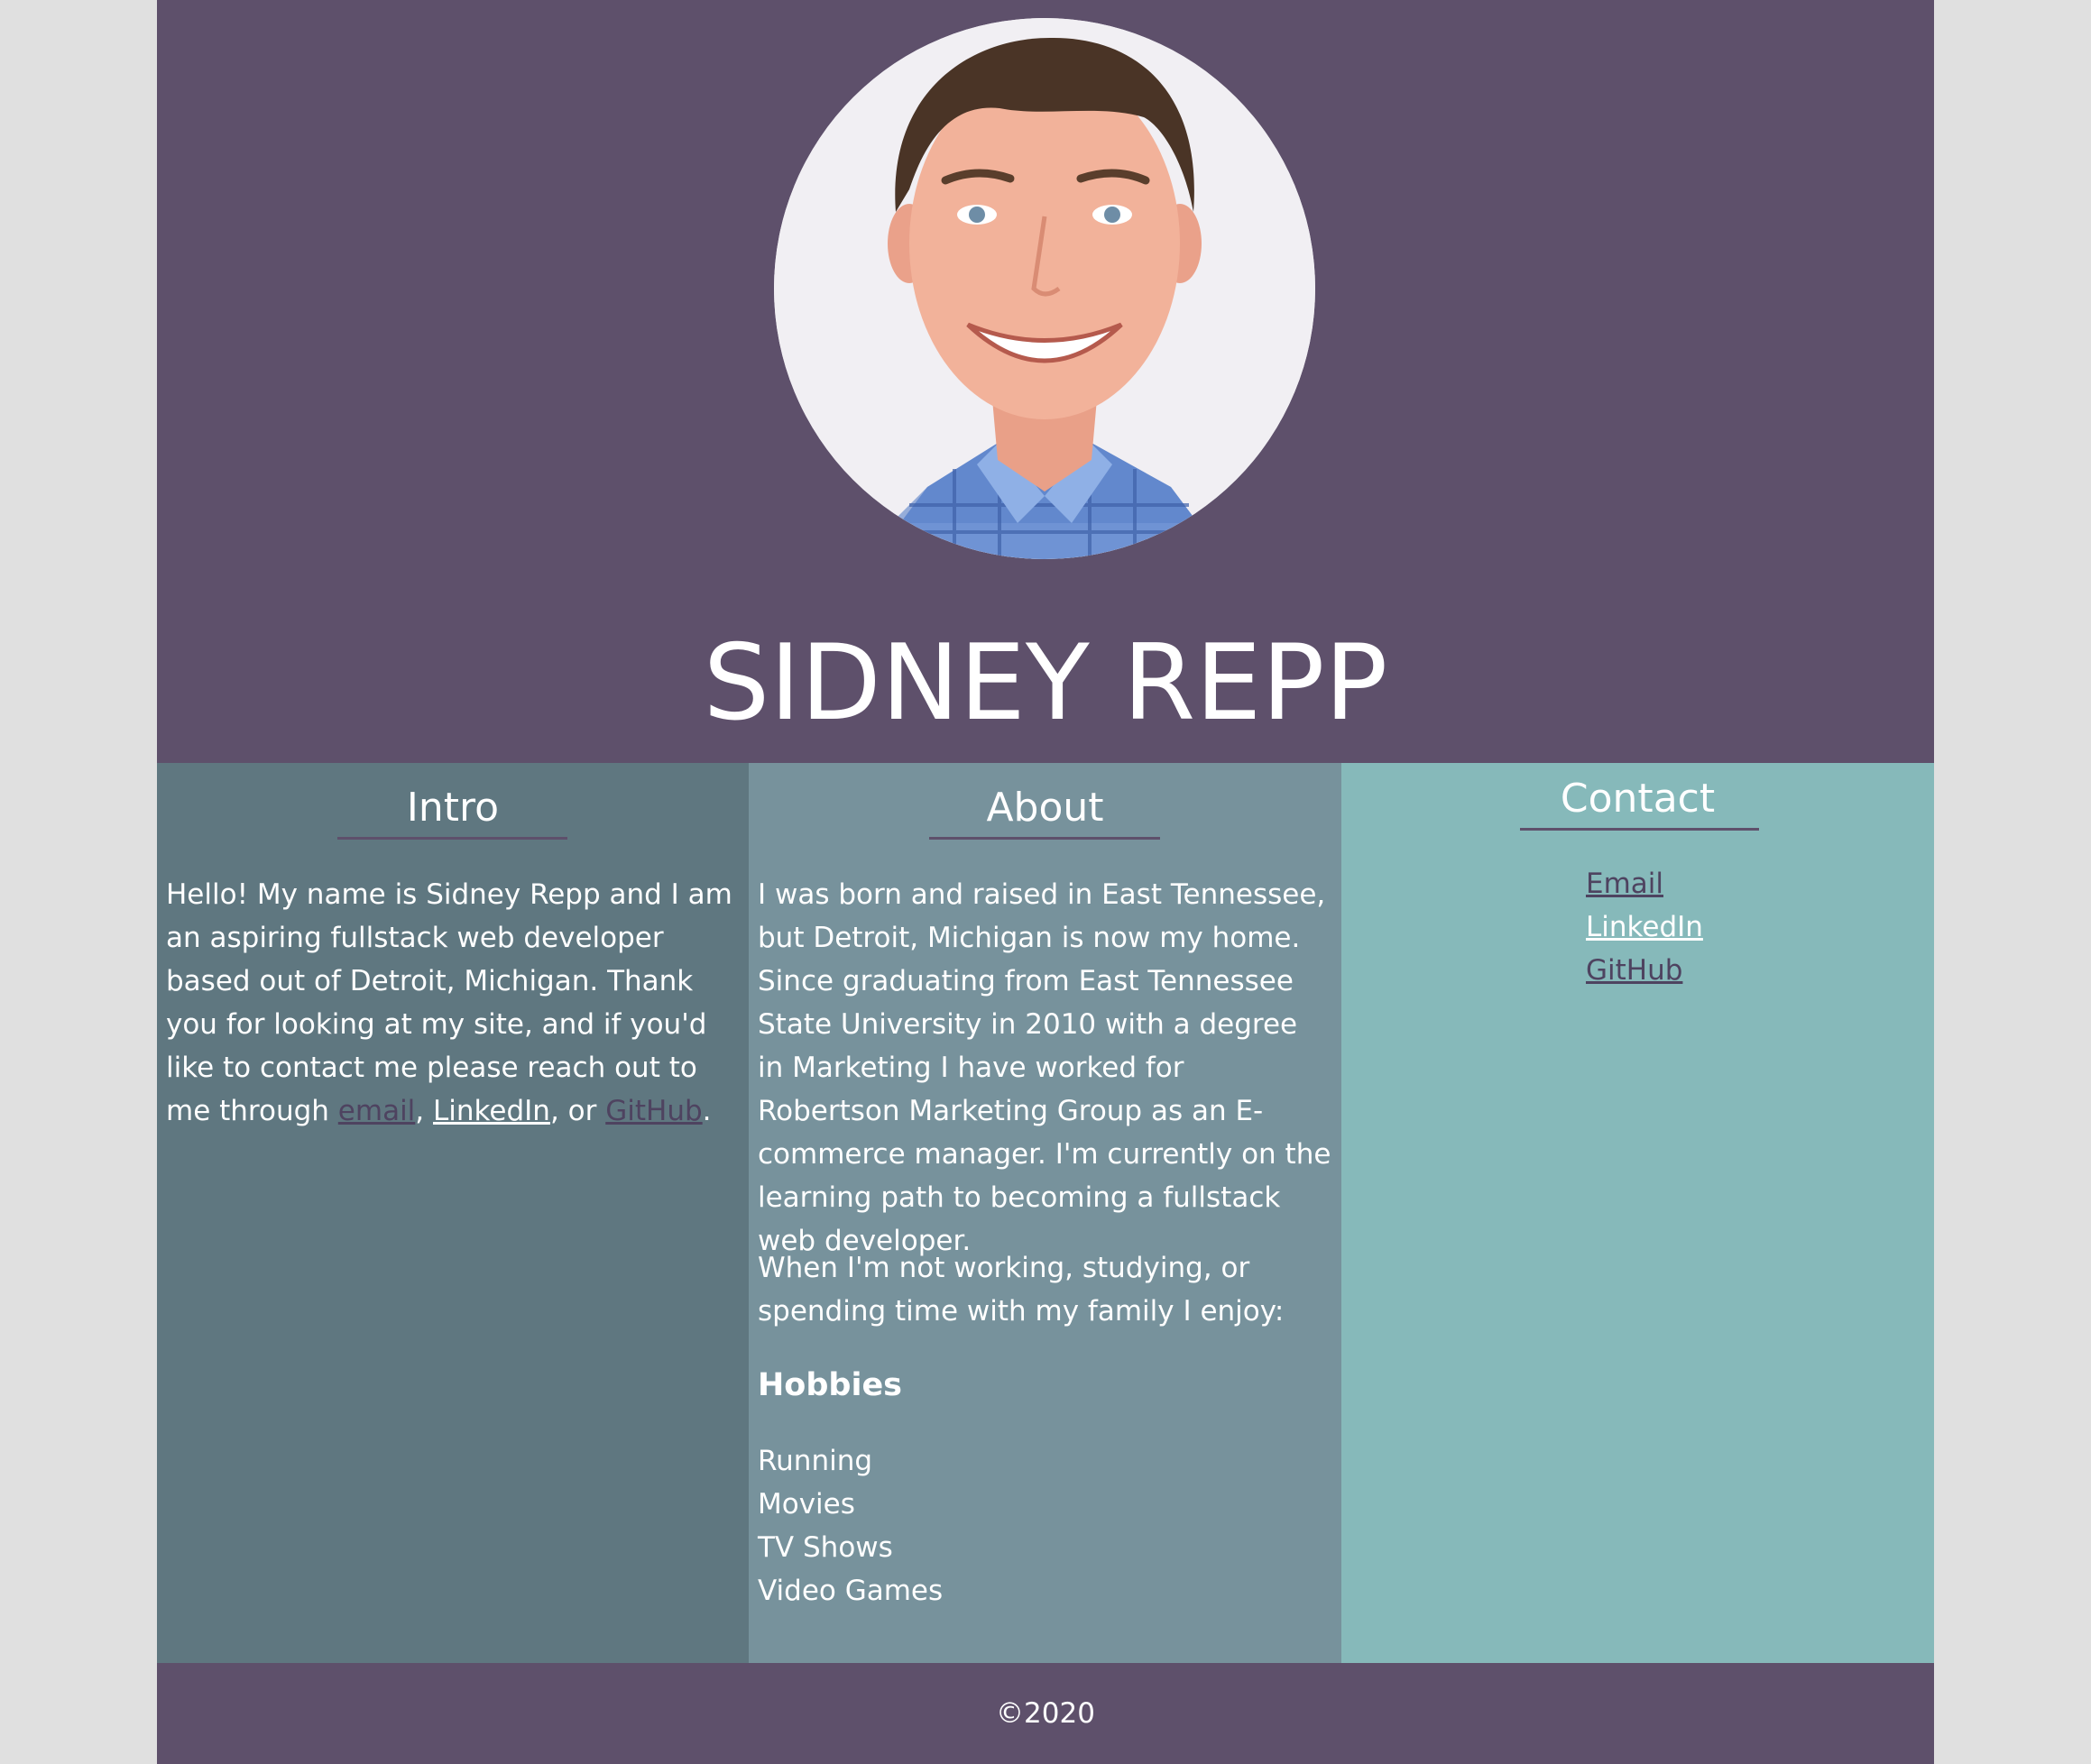 The image size is (2091, 1764). Describe the element at coordinates (1045, 683) in the screenshot. I see `page-title: SIDNEY REPP` at that location.